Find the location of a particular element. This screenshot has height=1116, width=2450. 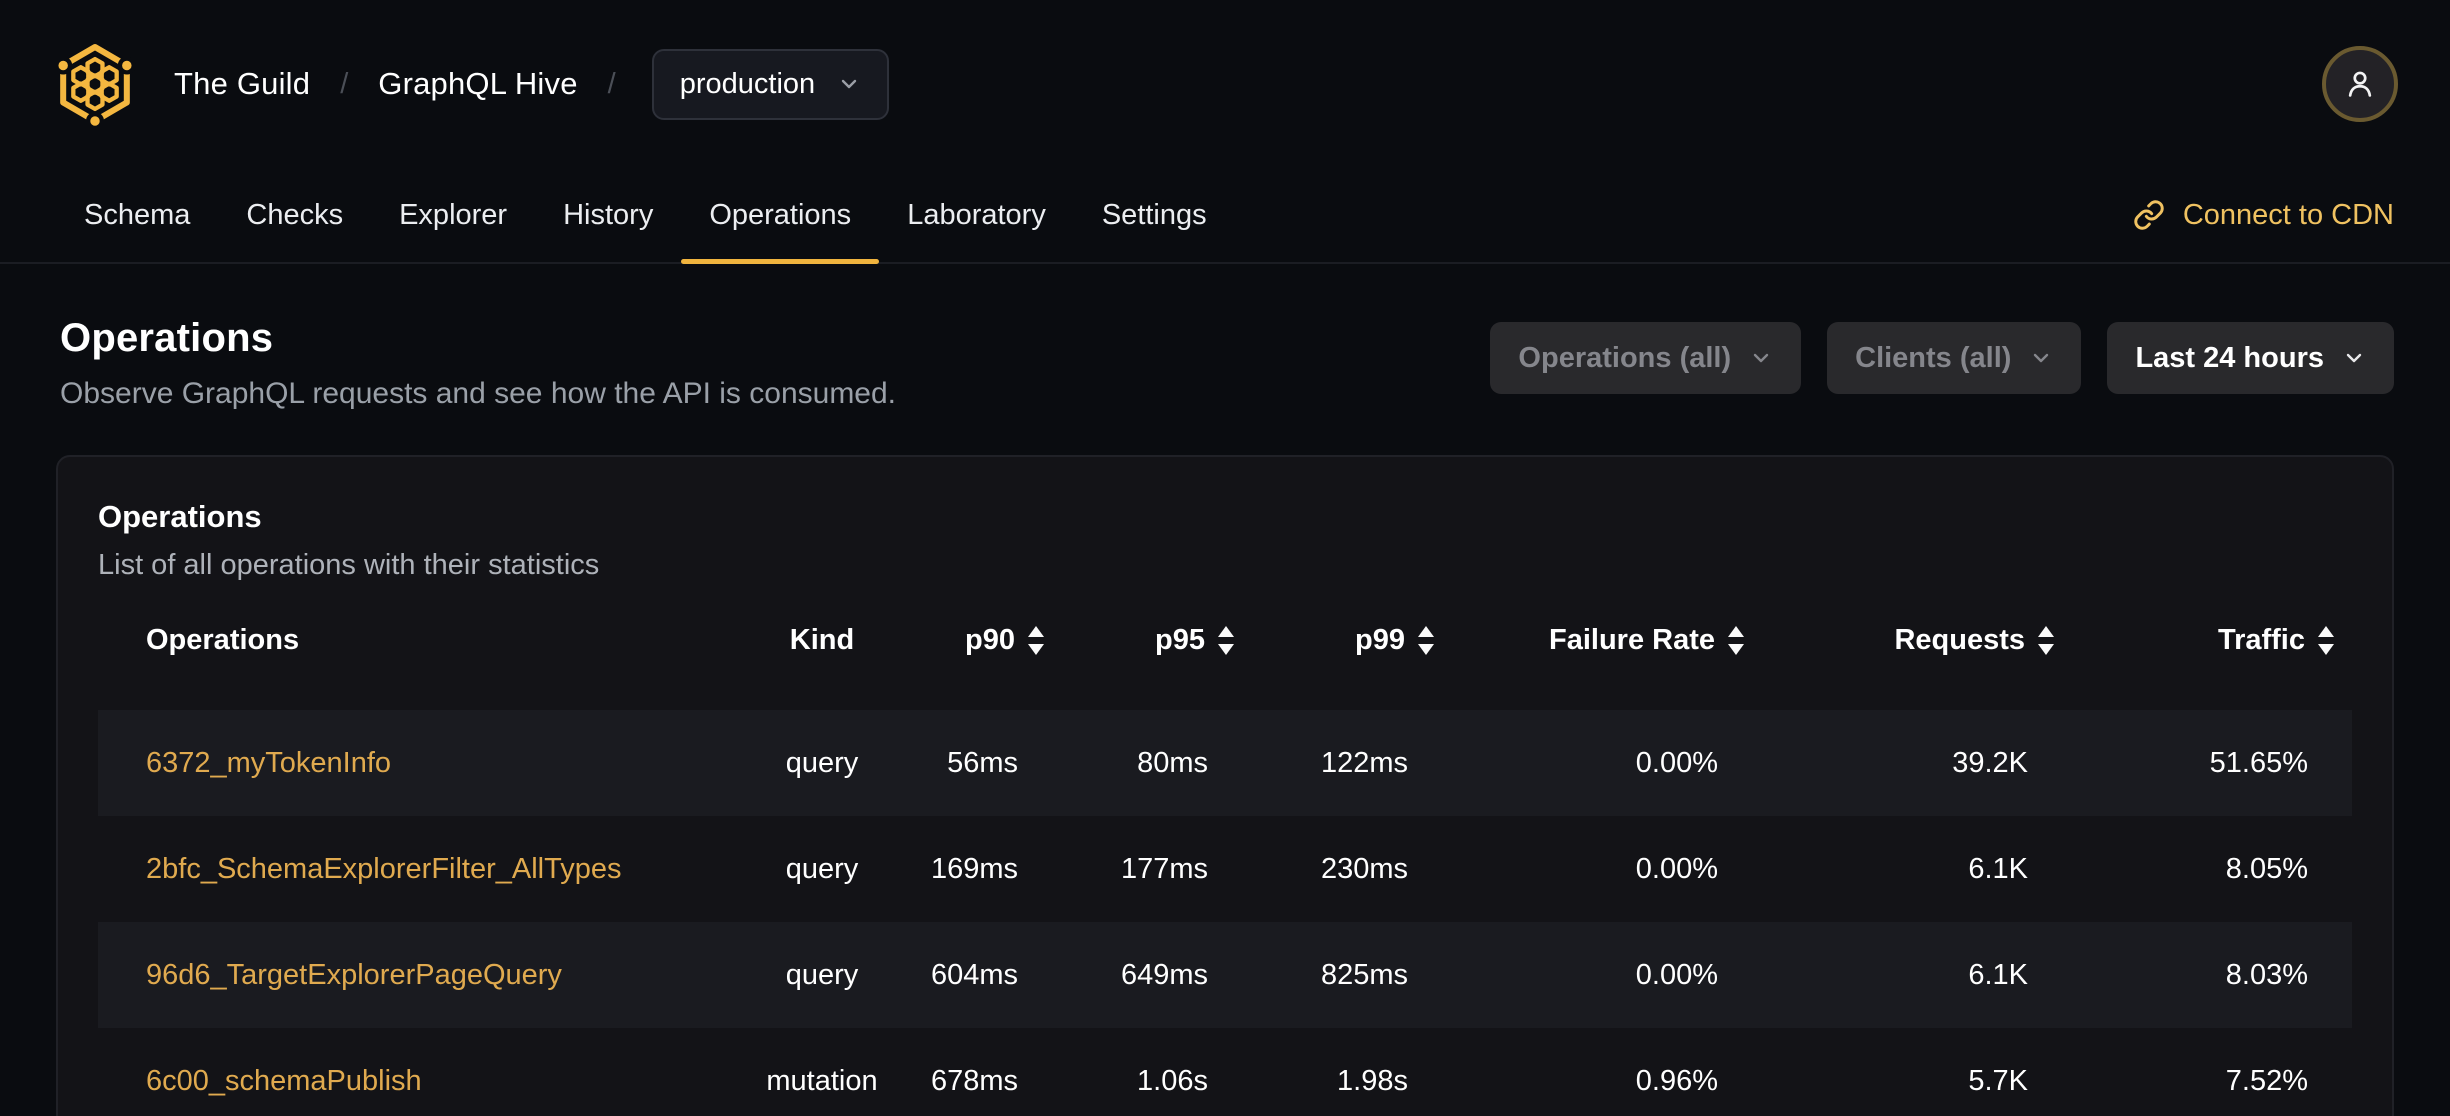

tab-schema: Schema is located at coordinates (137, 215).